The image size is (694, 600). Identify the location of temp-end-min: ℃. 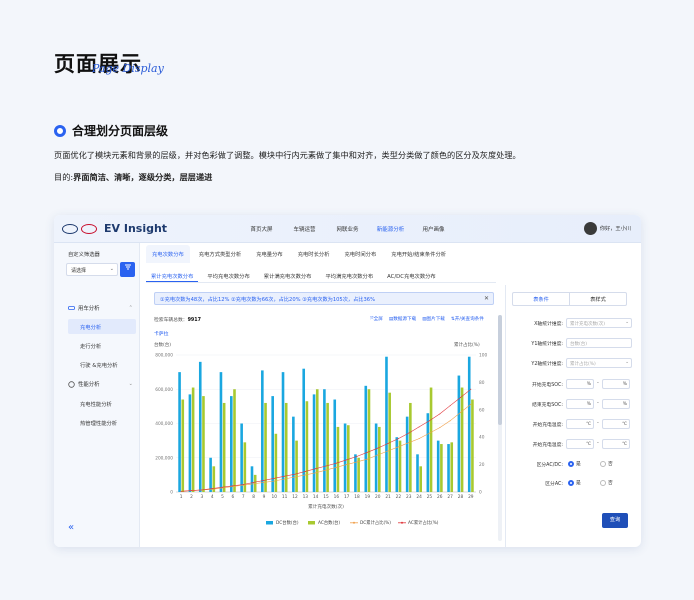
(580, 444).